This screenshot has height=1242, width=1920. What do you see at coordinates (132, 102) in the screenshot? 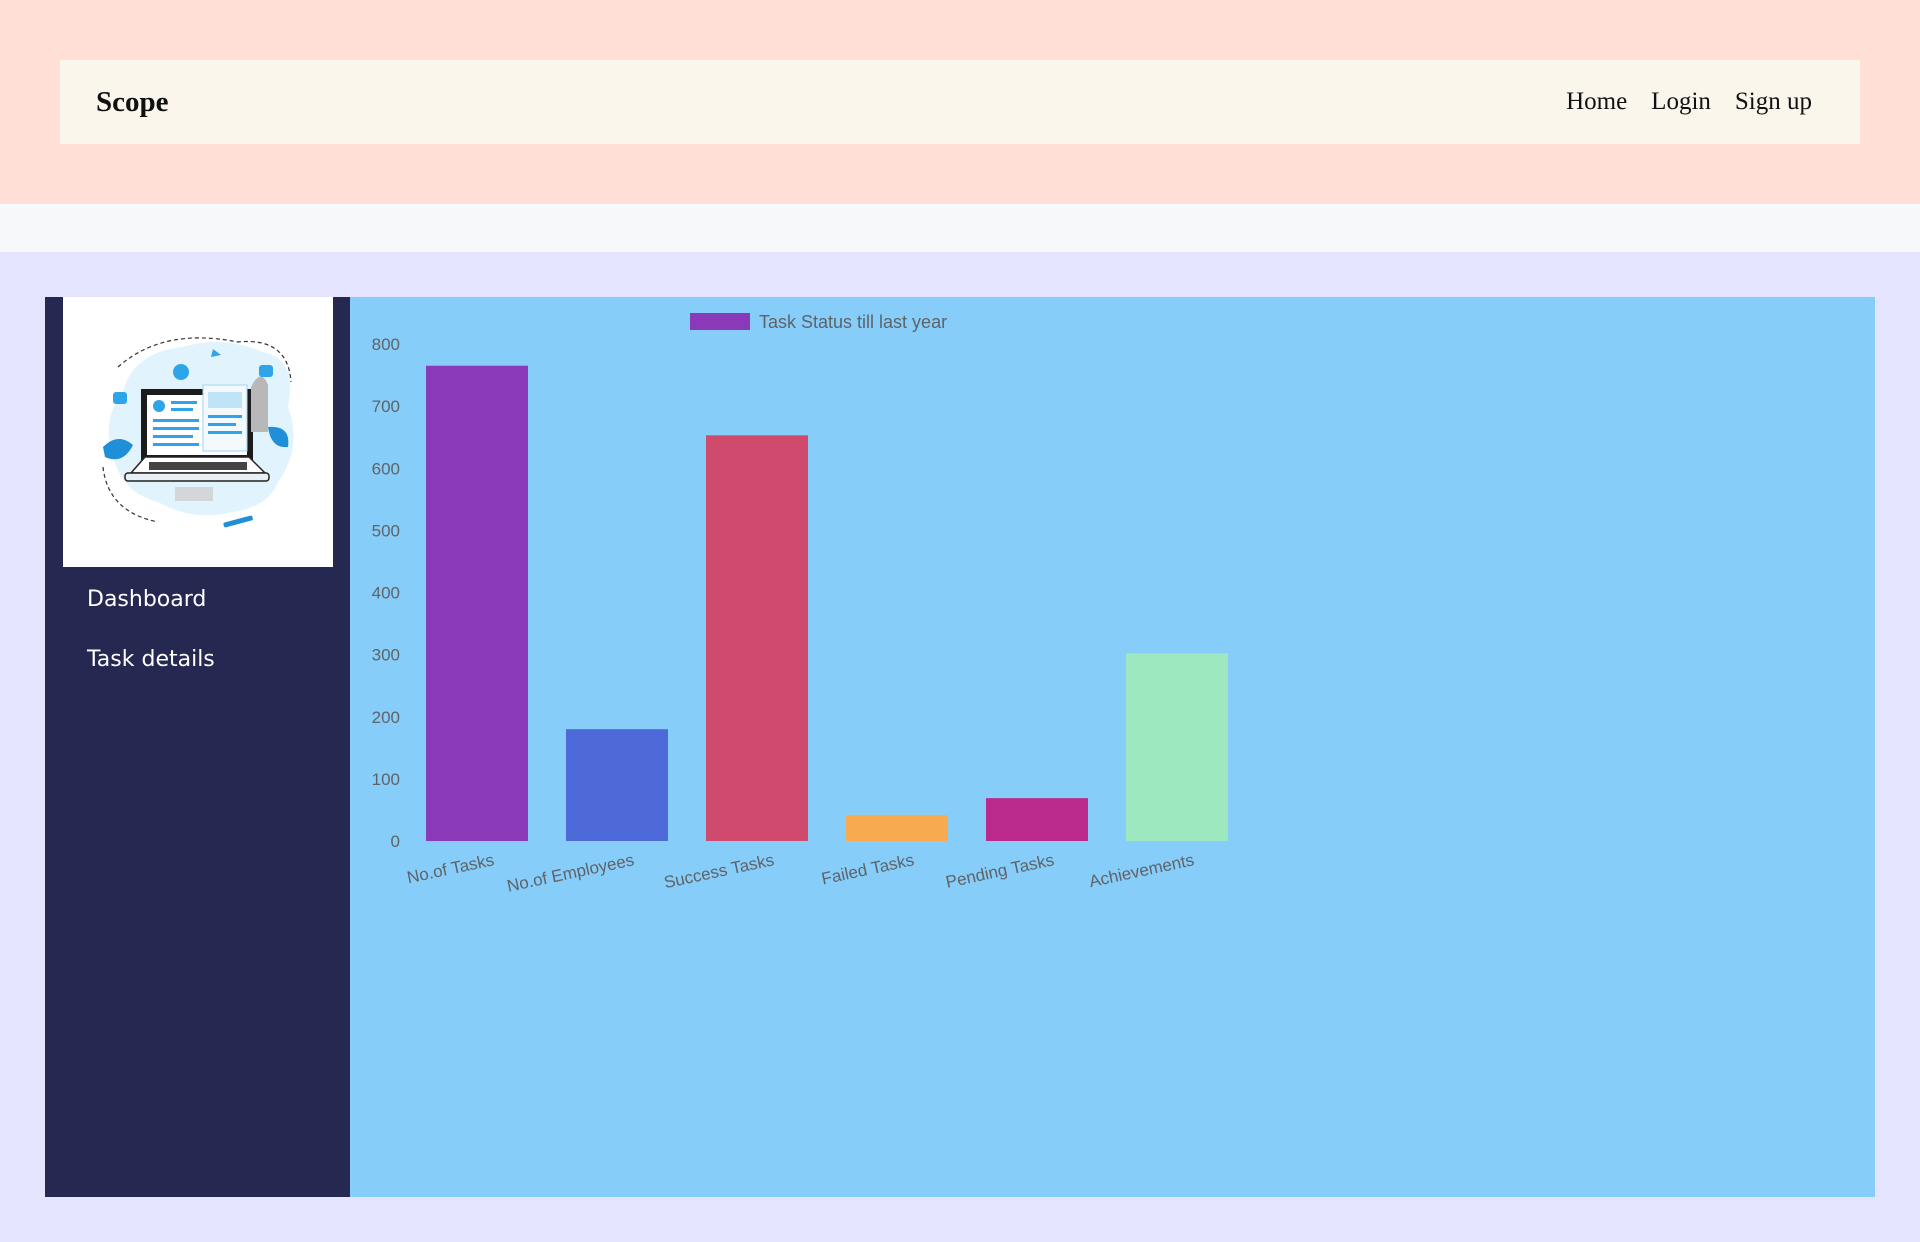
I see `brand-logo: Scope` at bounding box center [132, 102].